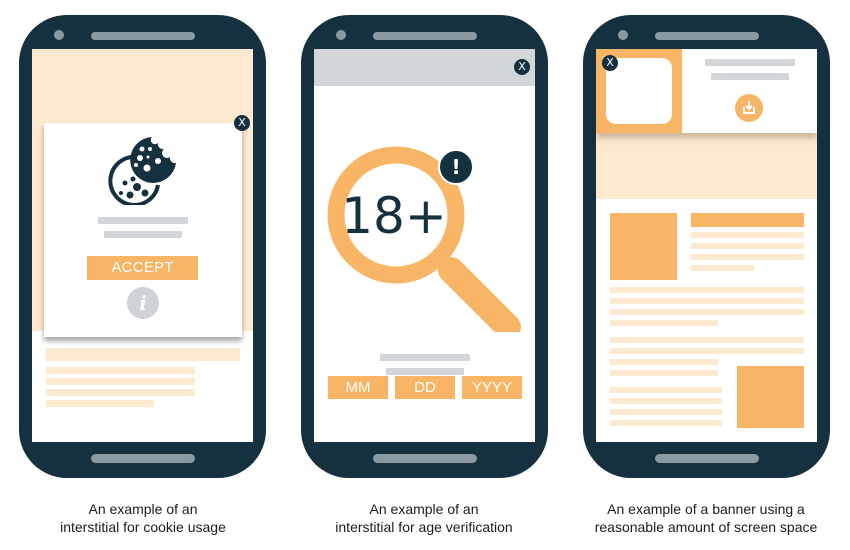  I want to click on top-bar, so click(424, 67).